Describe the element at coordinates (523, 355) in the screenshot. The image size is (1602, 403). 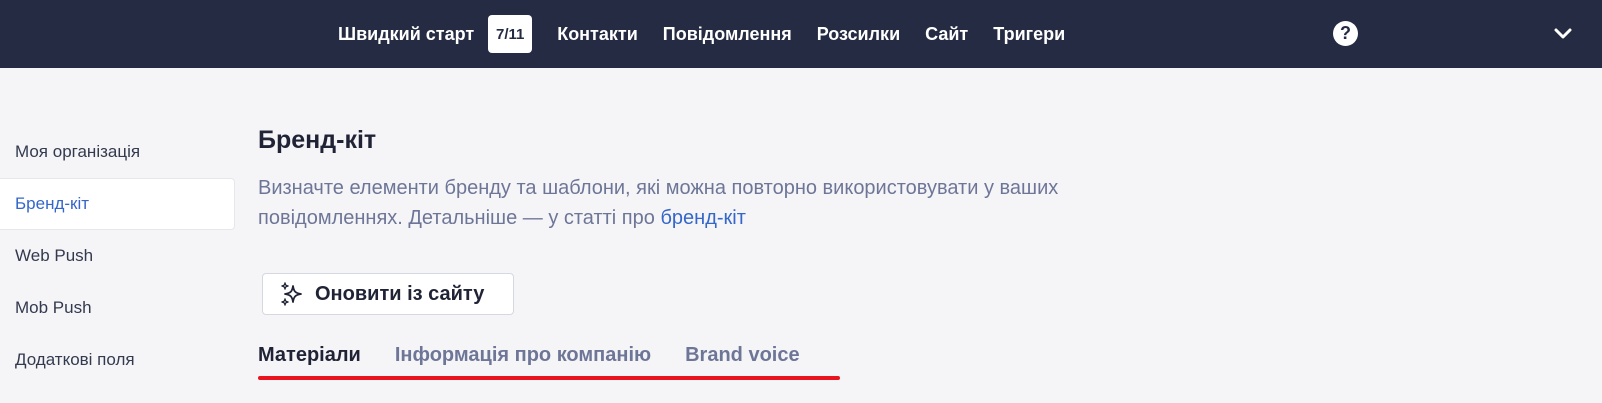
I see `tab-company-info: Інформація про компанію` at that location.